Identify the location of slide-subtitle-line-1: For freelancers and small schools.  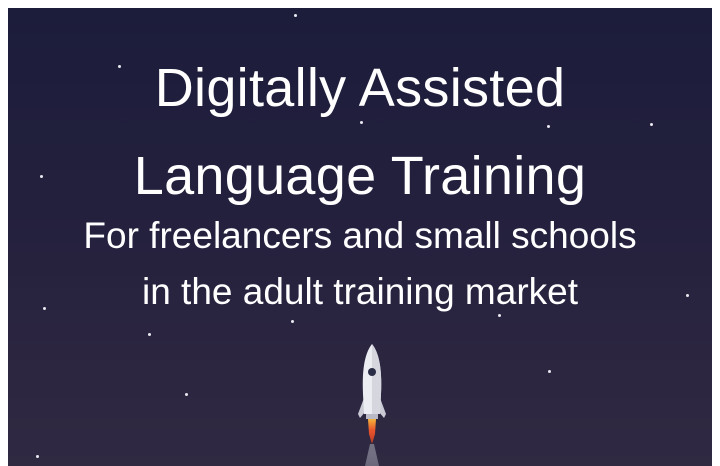
(360, 235).